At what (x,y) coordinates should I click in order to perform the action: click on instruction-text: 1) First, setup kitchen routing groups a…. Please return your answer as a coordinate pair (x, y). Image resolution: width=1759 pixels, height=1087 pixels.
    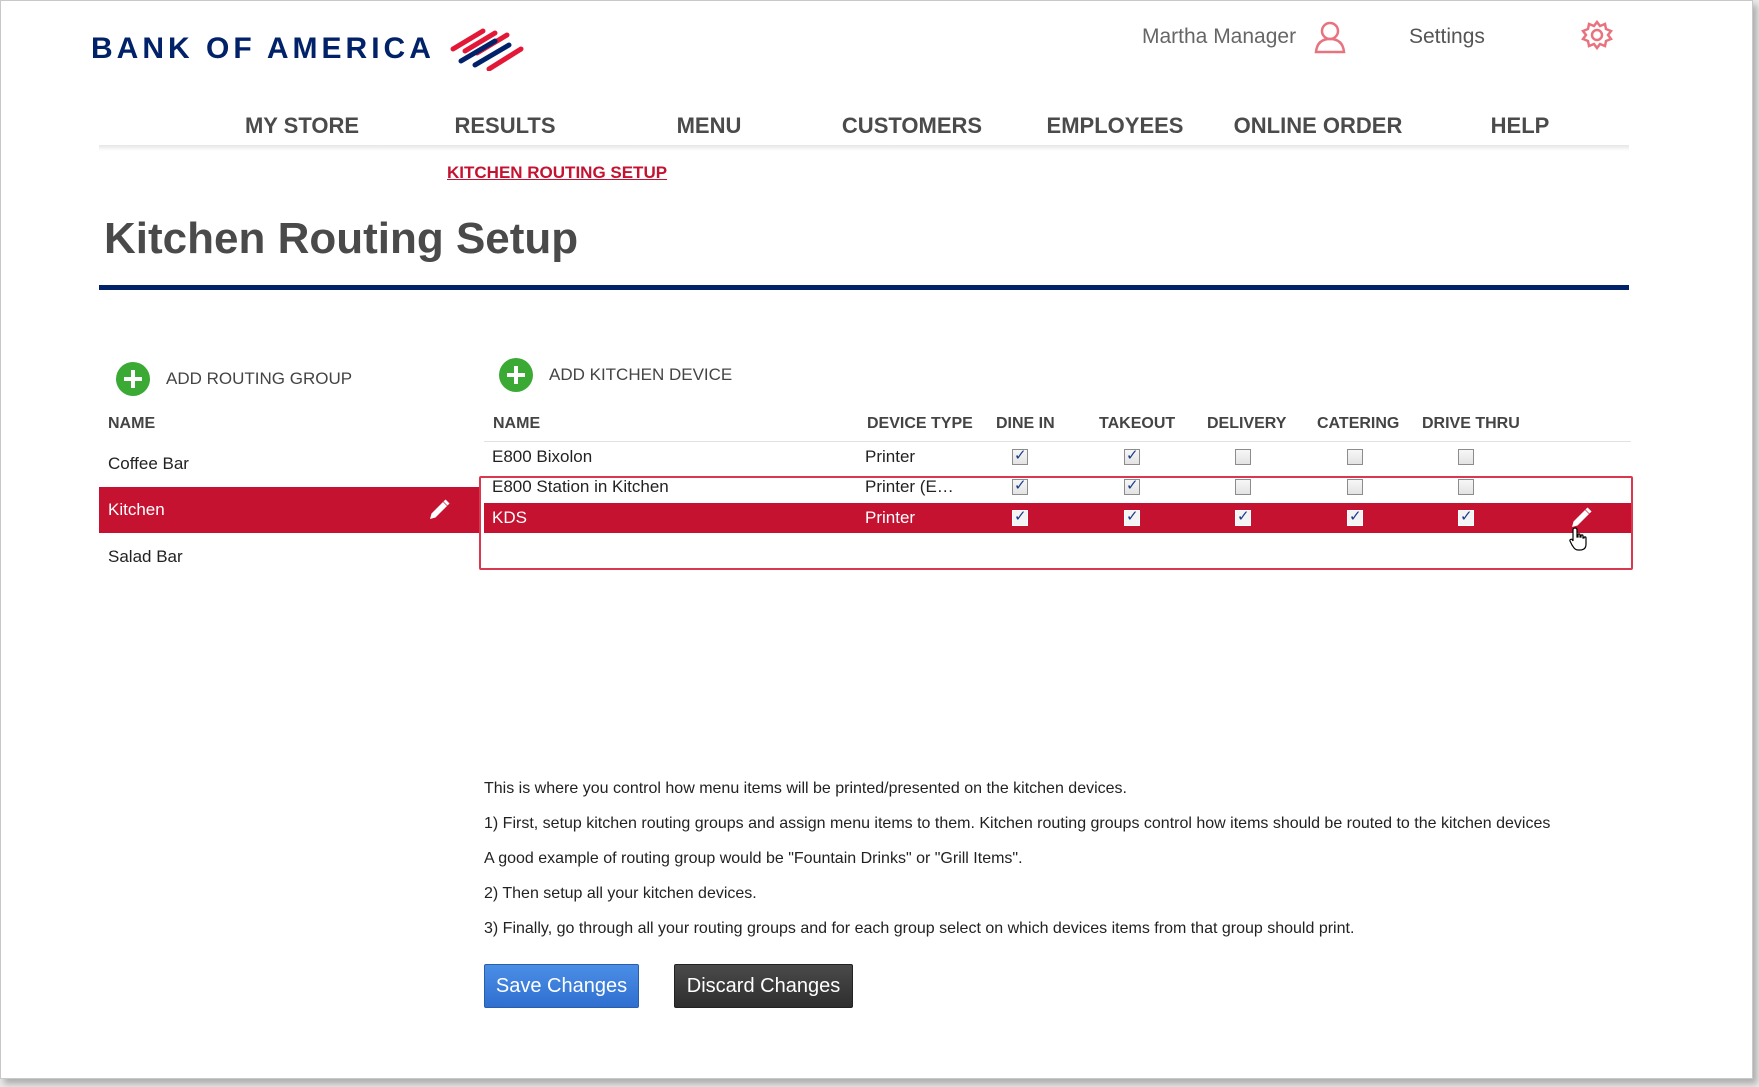
    Looking at the image, I should click on (1017, 823).